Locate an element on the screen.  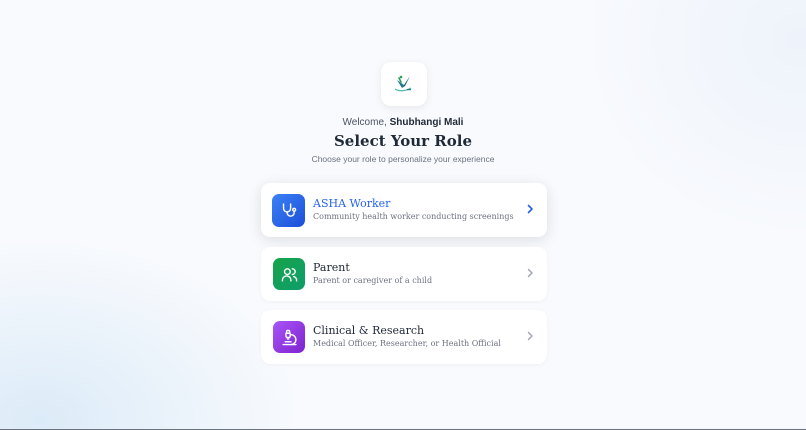
role-title: Parent is located at coordinates (331, 267).